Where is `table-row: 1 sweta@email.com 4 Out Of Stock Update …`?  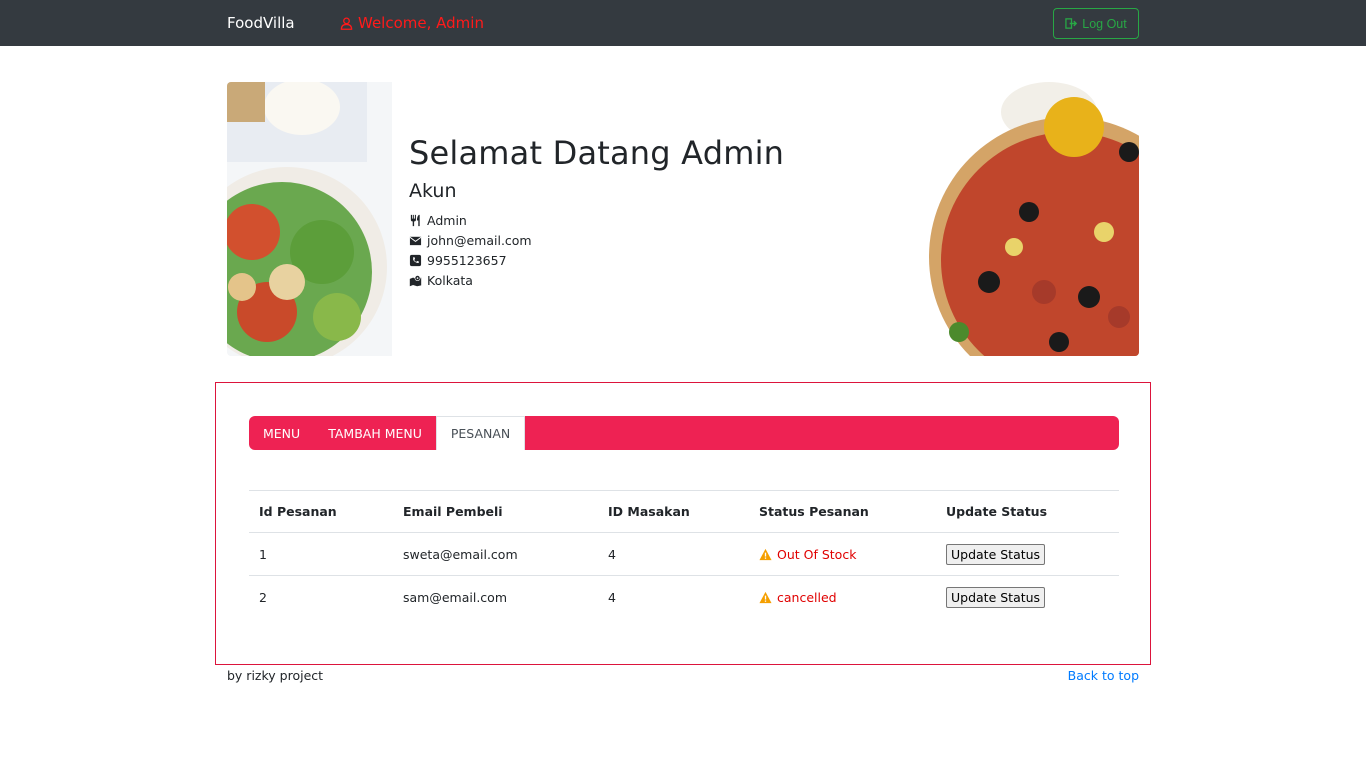
table-row: 1 sweta@email.com 4 Out Of Stock Update … is located at coordinates (684, 554).